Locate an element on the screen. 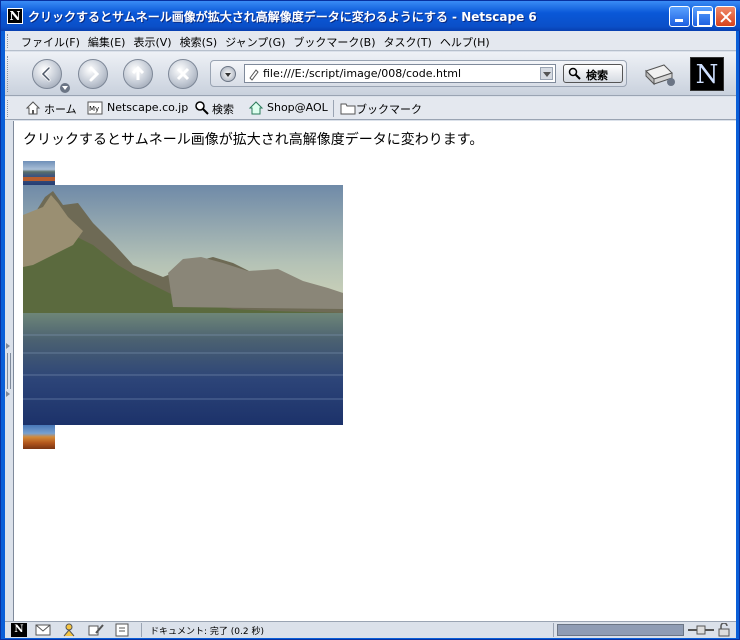  folder-icon is located at coordinates (348, 108).